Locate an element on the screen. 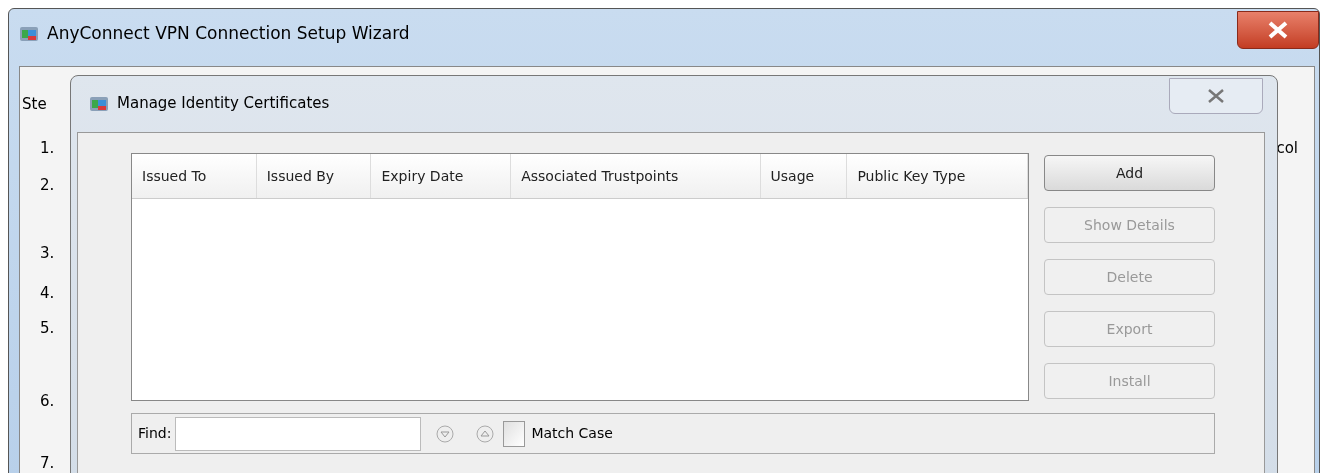 The image size is (1331, 473). column-header: Usage is located at coordinates (804, 176).